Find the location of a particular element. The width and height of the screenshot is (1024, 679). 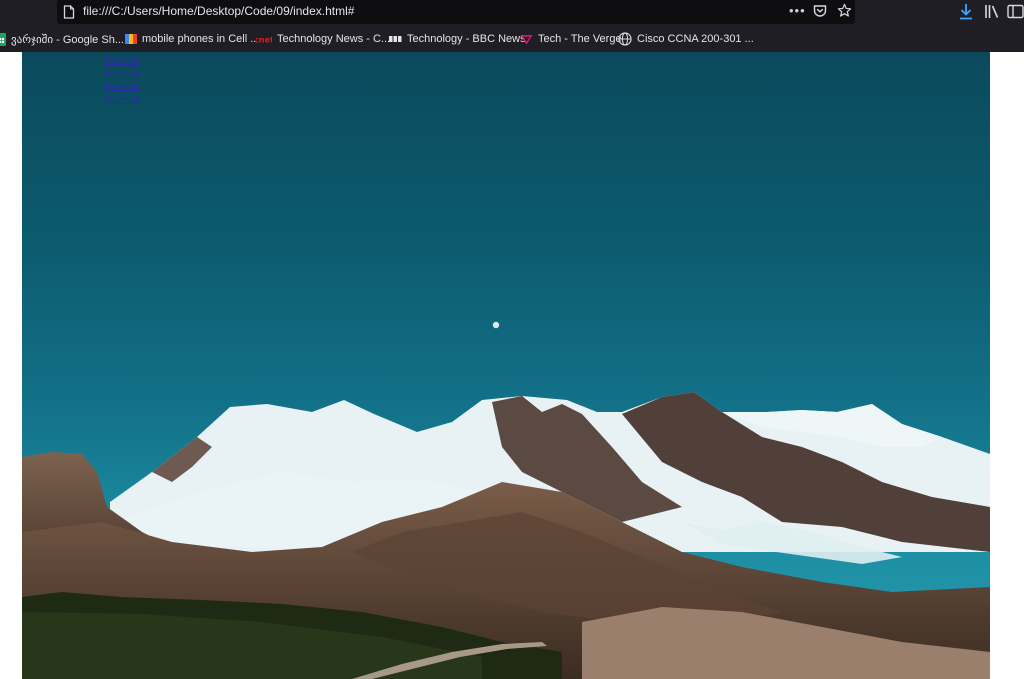

moon is located at coordinates (496, 325).